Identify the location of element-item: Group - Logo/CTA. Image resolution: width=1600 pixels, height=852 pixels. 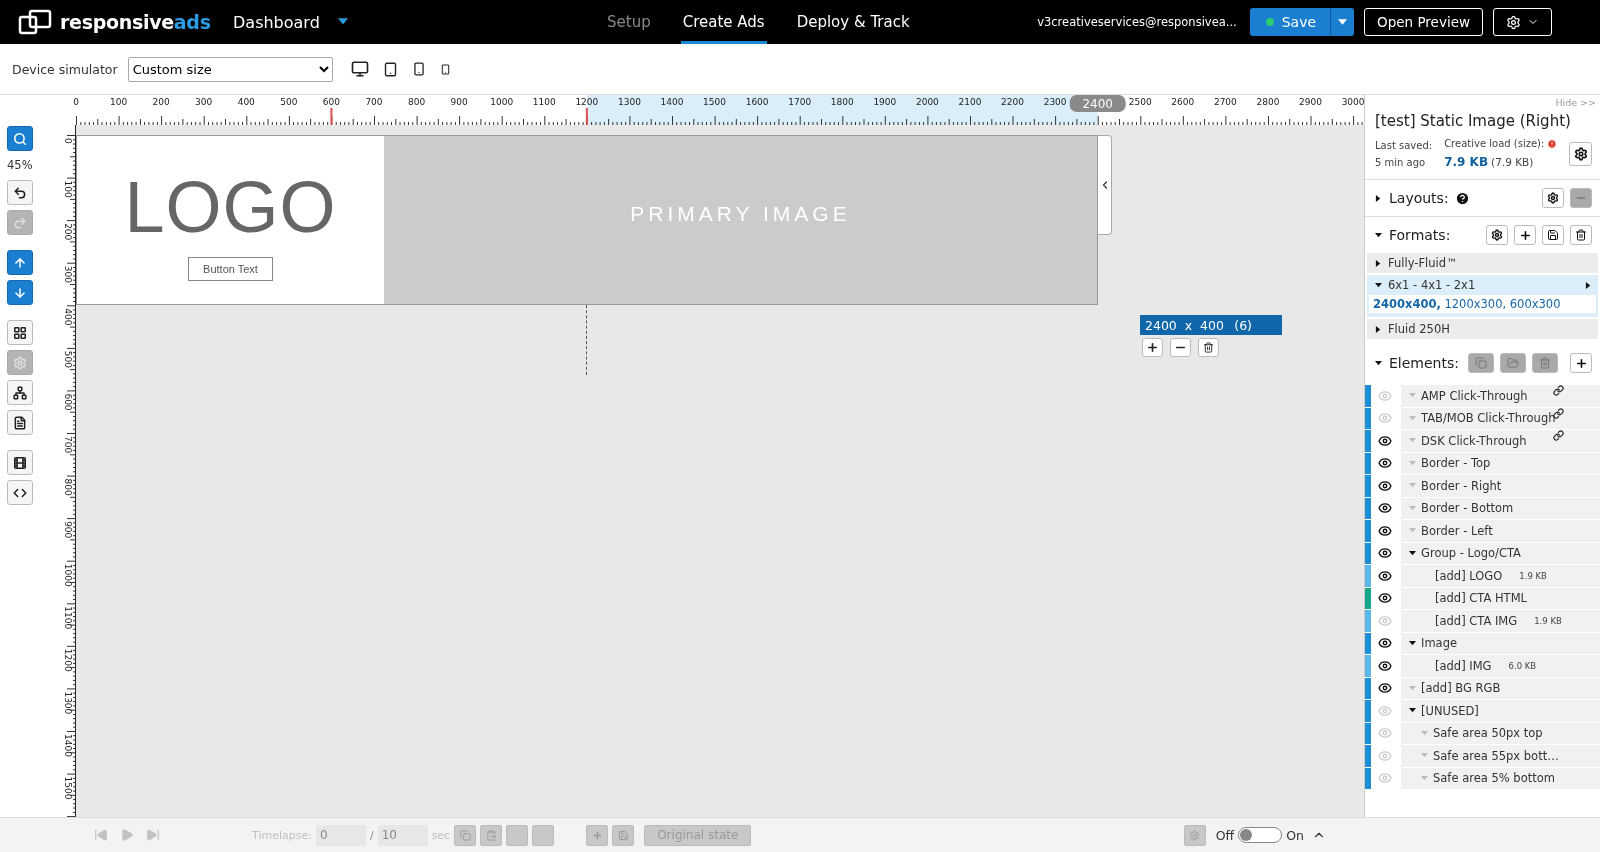
(1500, 553).